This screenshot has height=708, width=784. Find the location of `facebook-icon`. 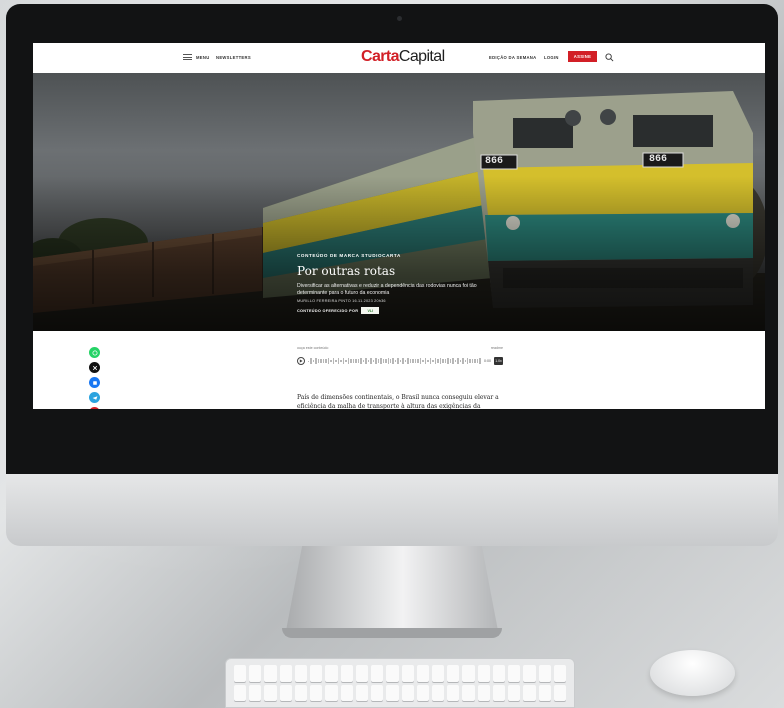

facebook-icon is located at coordinates (94, 382).